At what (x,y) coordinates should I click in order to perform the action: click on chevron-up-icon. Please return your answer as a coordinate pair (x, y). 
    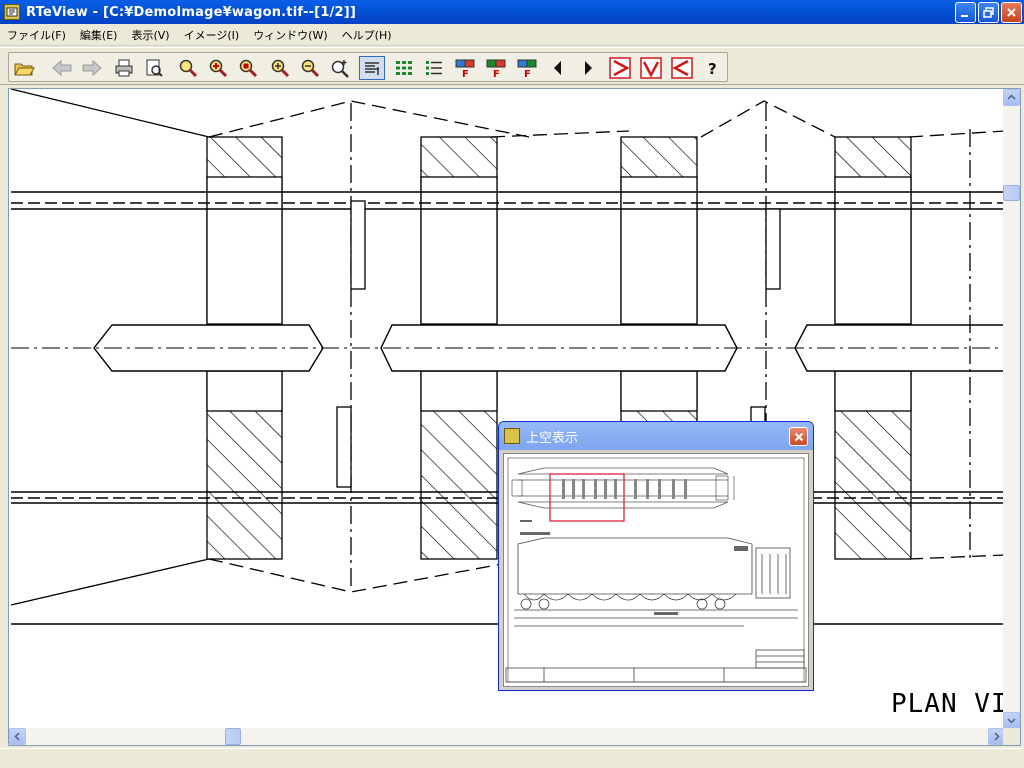
    Looking at the image, I should click on (1011, 97).